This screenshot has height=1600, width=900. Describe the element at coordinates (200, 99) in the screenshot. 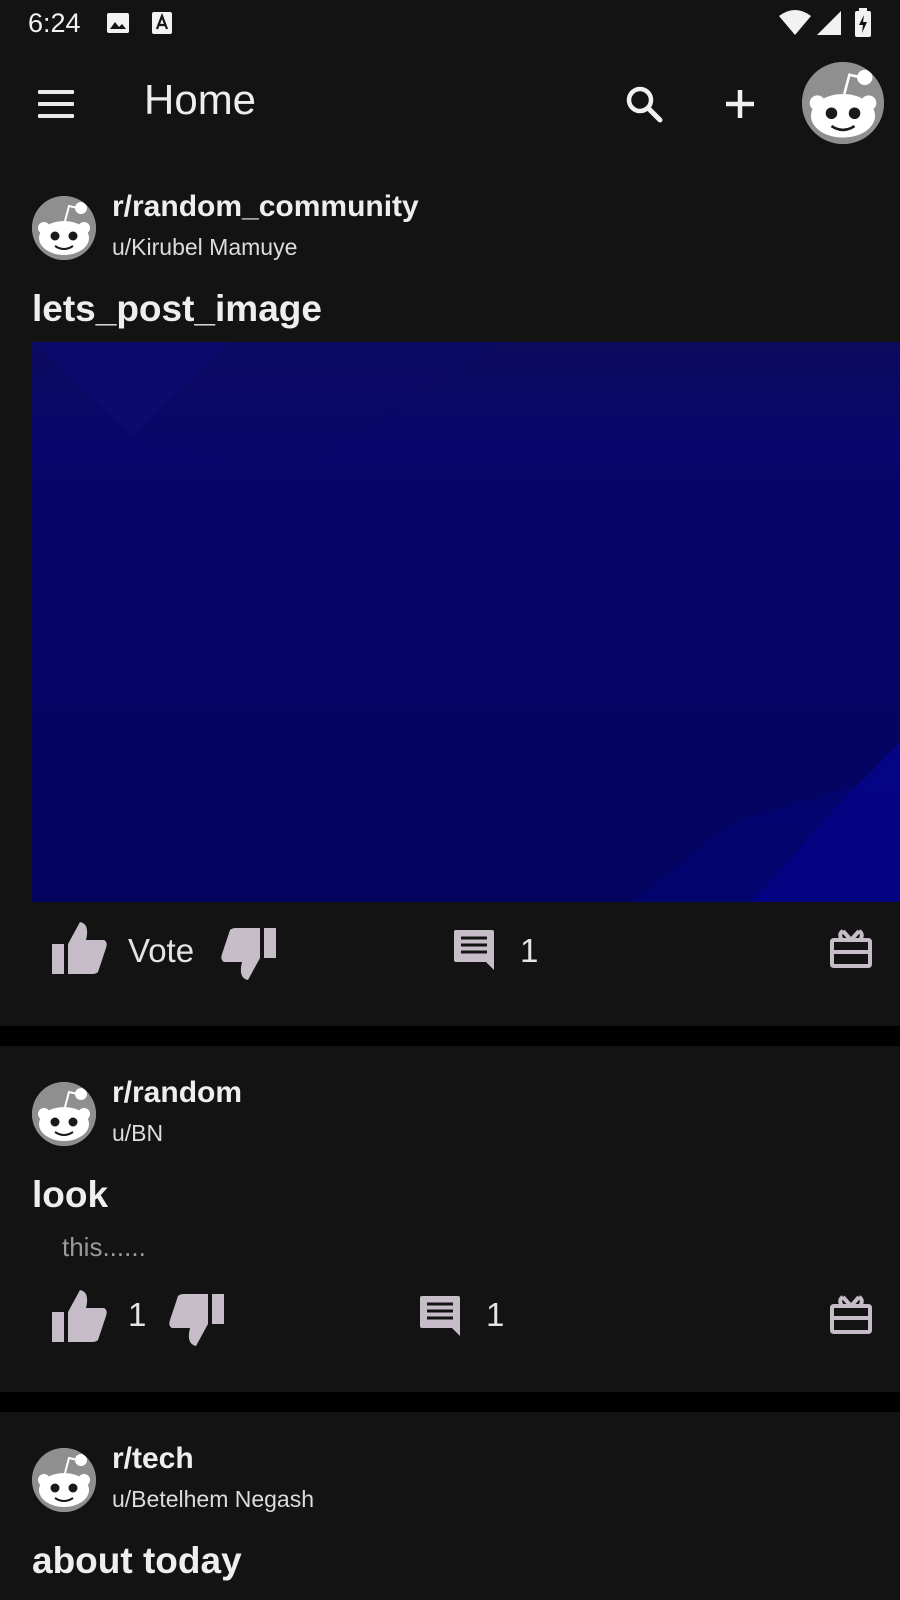

I see `page-title: Home` at that location.